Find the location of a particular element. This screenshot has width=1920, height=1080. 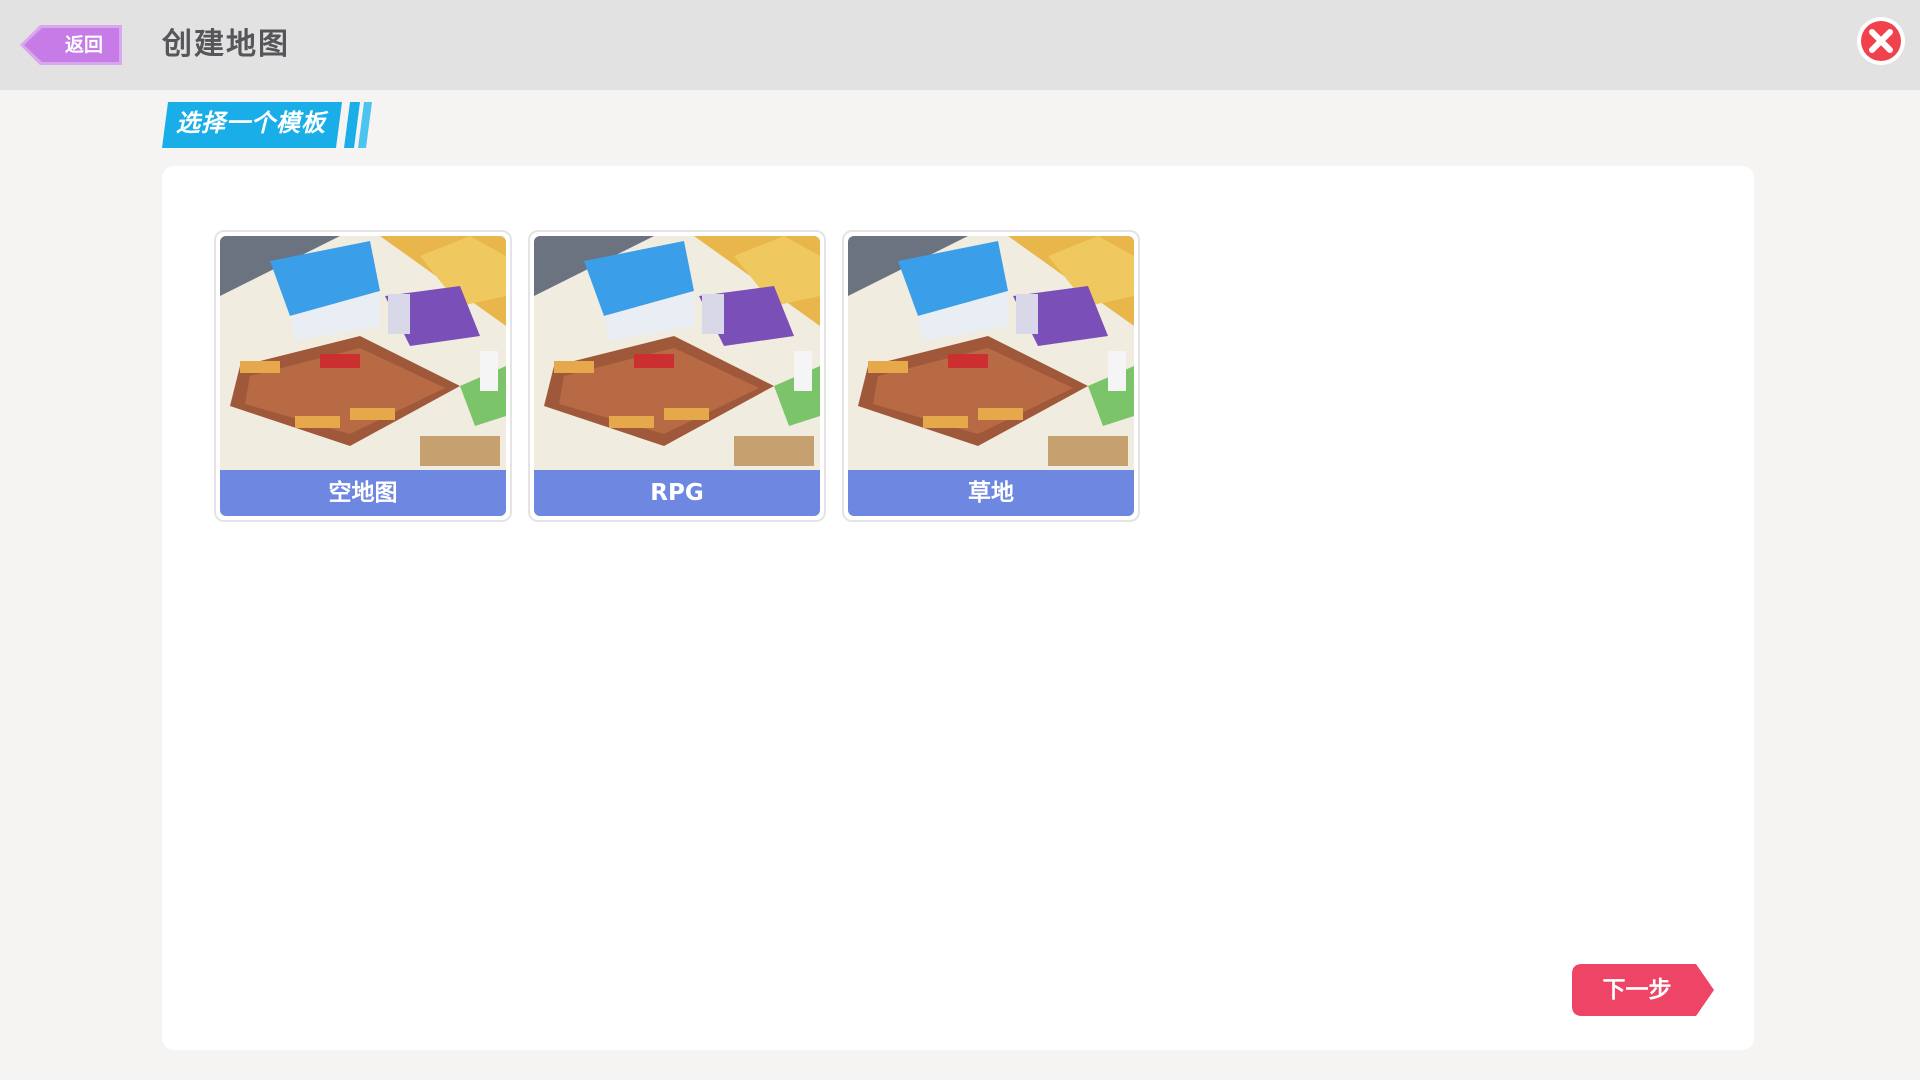

close-x-icon is located at coordinates (1881, 41).